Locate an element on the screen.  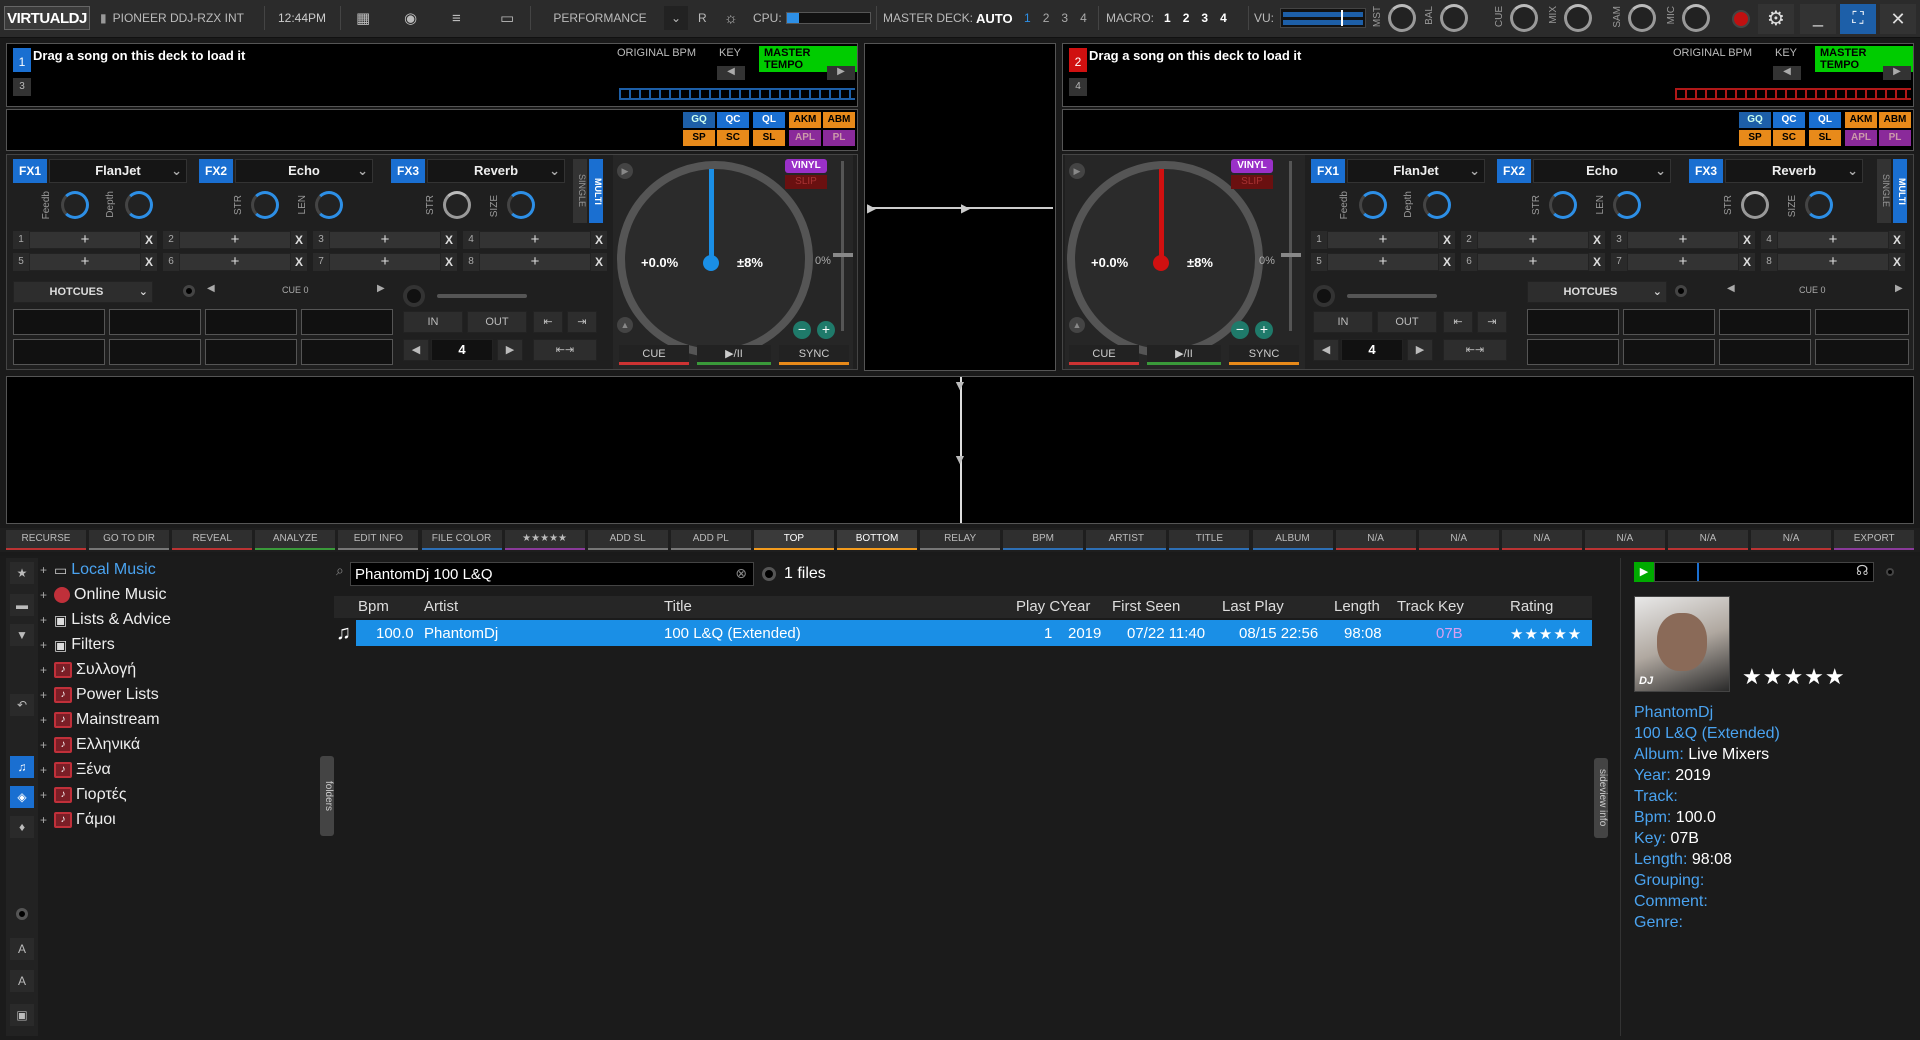
settings-gear-icon: ⚙ is located at coordinates (1776, 19).